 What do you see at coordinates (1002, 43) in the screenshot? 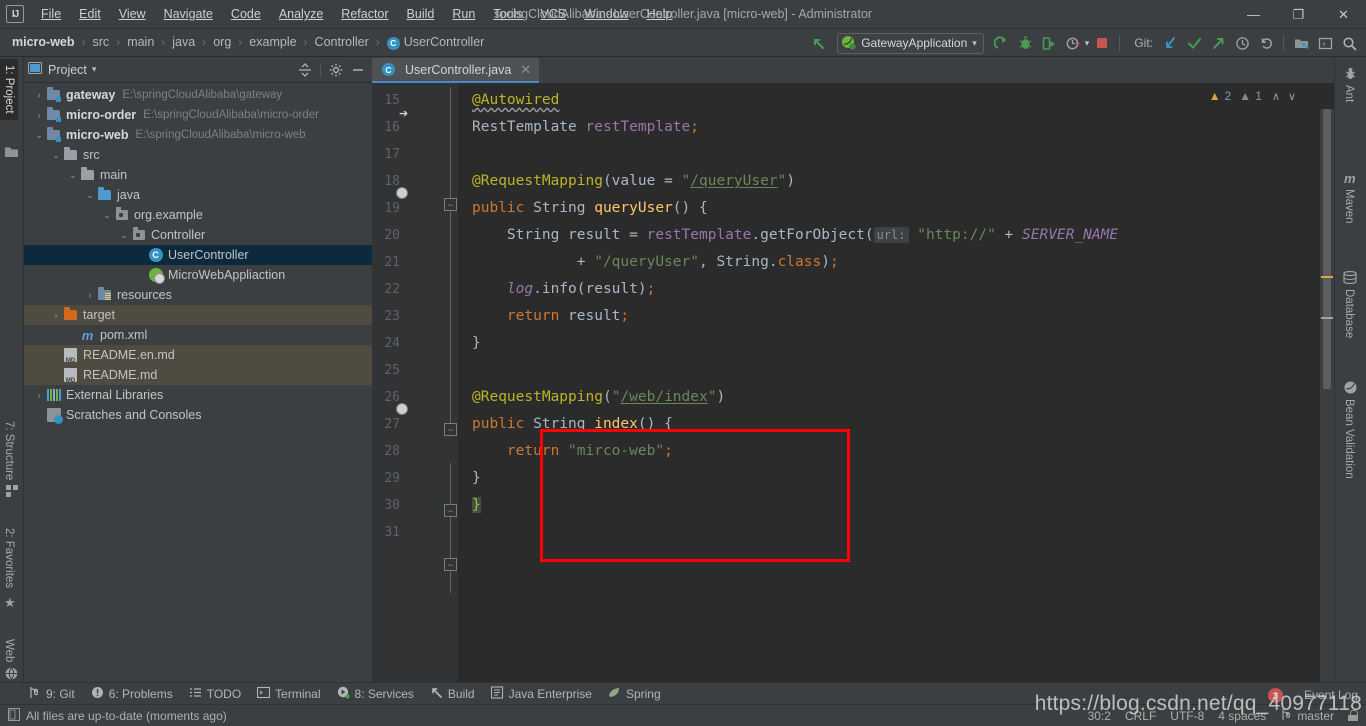
I see `run-icon` at bounding box center [1002, 43].